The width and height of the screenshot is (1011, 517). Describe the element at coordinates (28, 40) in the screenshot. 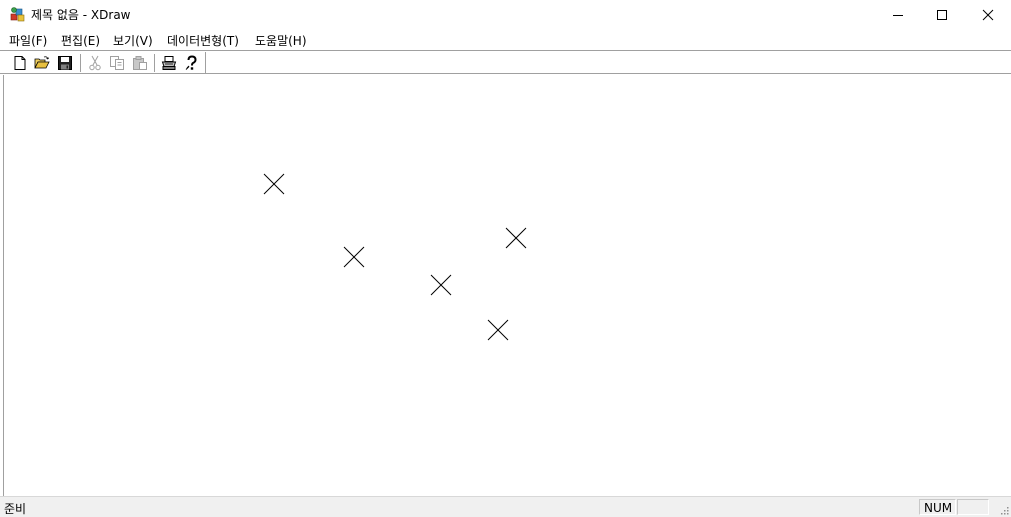

I see `menu-file: 파일(F)` at that location.